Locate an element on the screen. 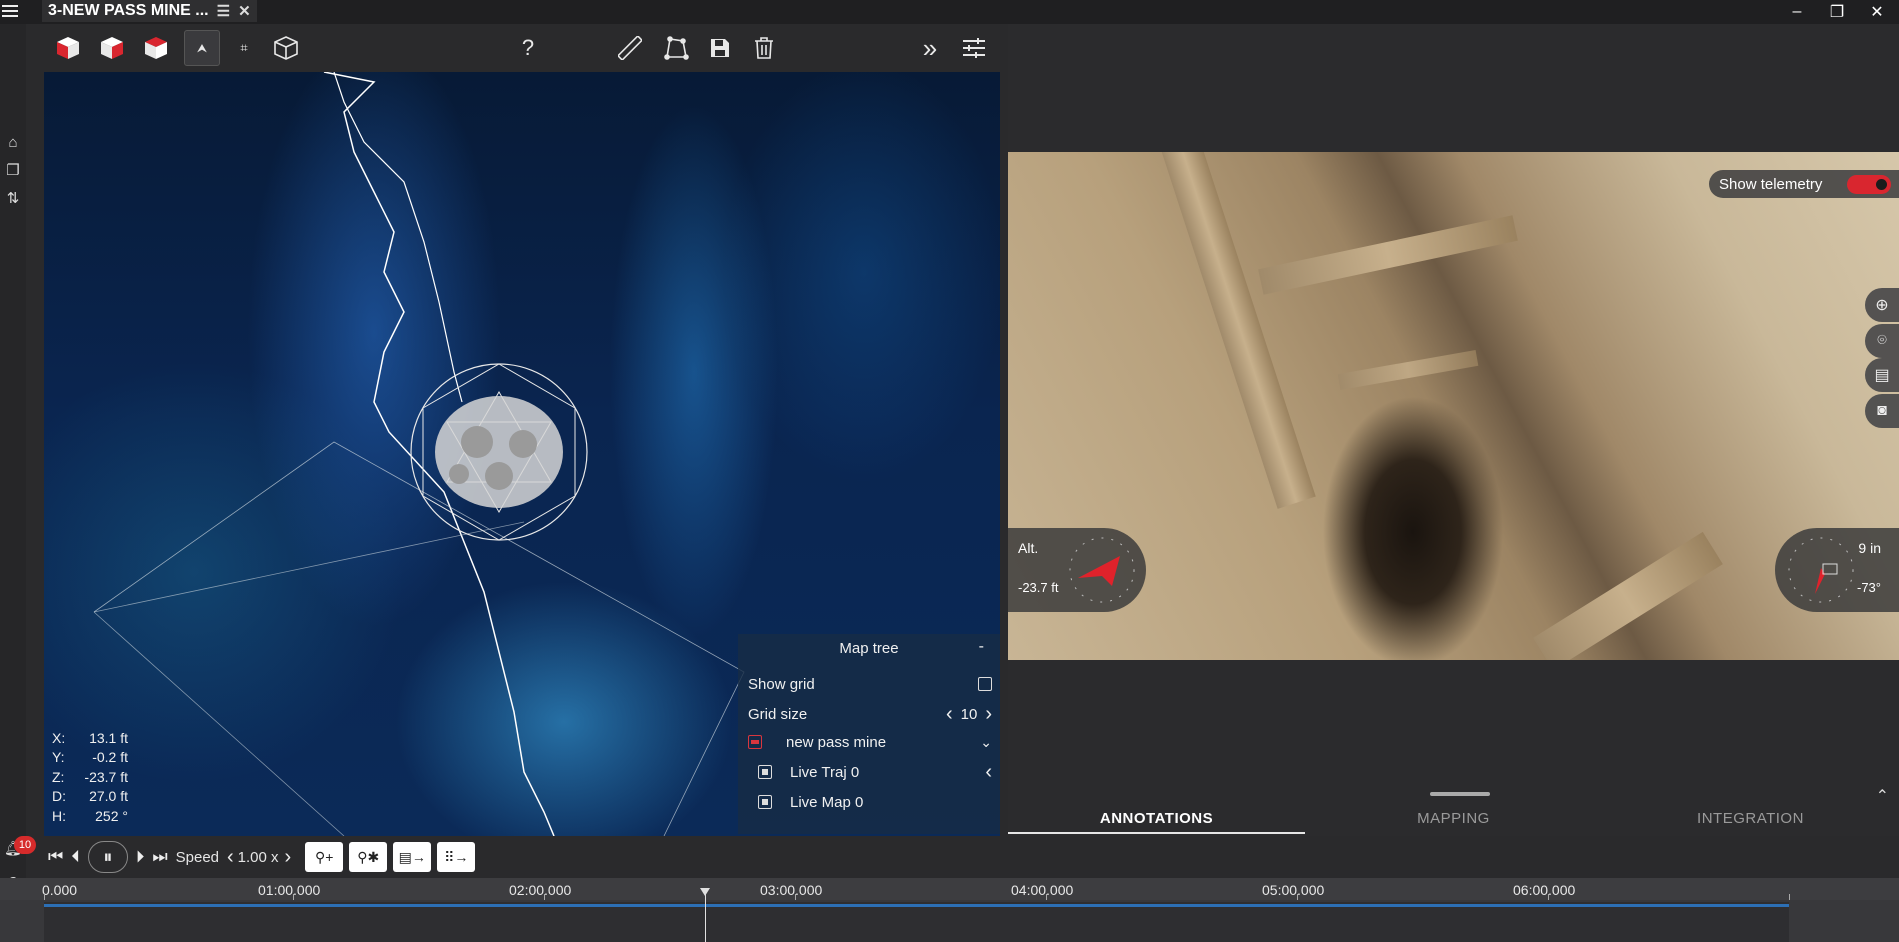 The height and width of the screenshot is (942, 1899). minimize-button: – is located at coordinates (1797, 12).